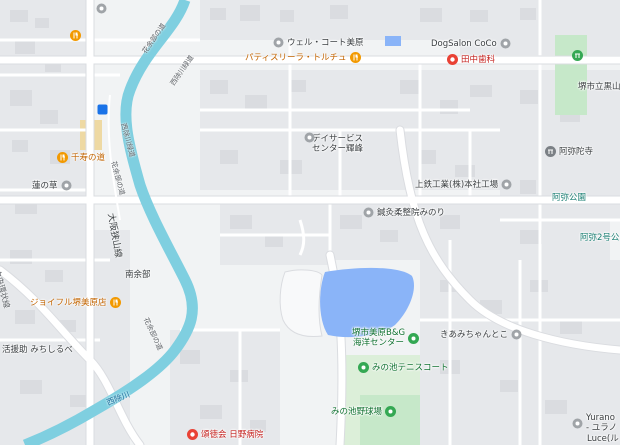  I want to click on route-badge, so click(102, 109).